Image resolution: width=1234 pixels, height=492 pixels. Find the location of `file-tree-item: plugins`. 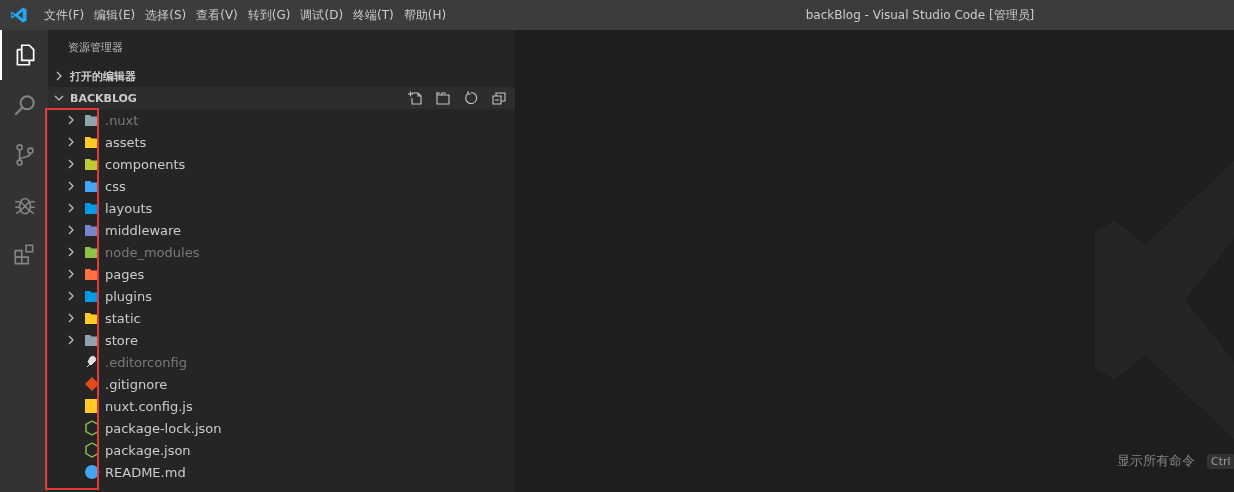

file-tree-item: plugins is located at coordinates (281, 296).